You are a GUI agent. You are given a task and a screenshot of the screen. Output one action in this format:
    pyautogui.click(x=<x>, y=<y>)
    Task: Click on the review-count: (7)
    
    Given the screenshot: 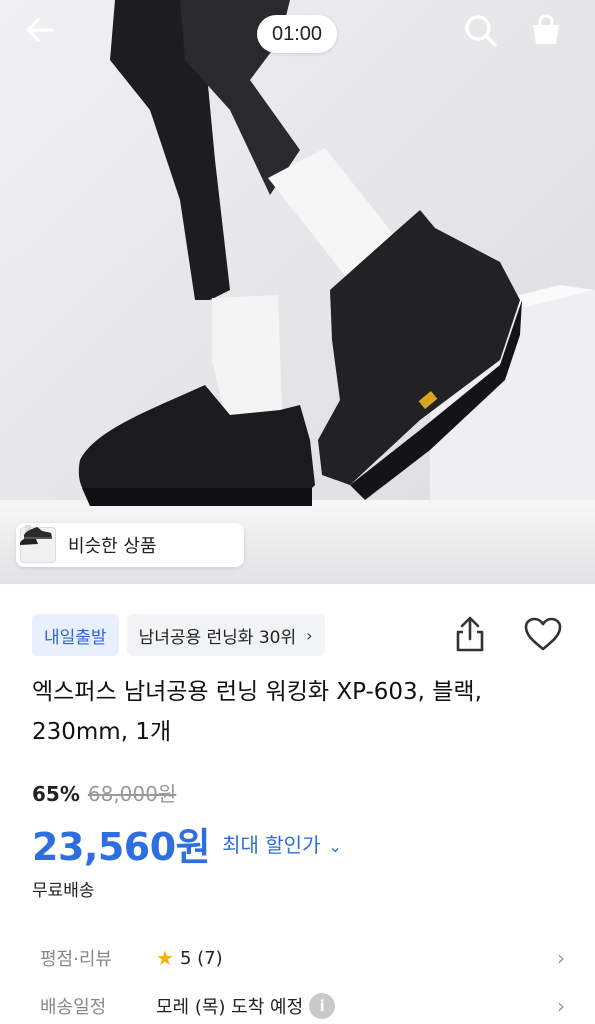 What is the action you would take?
    pyautogui.click(x=210, y=958)
    